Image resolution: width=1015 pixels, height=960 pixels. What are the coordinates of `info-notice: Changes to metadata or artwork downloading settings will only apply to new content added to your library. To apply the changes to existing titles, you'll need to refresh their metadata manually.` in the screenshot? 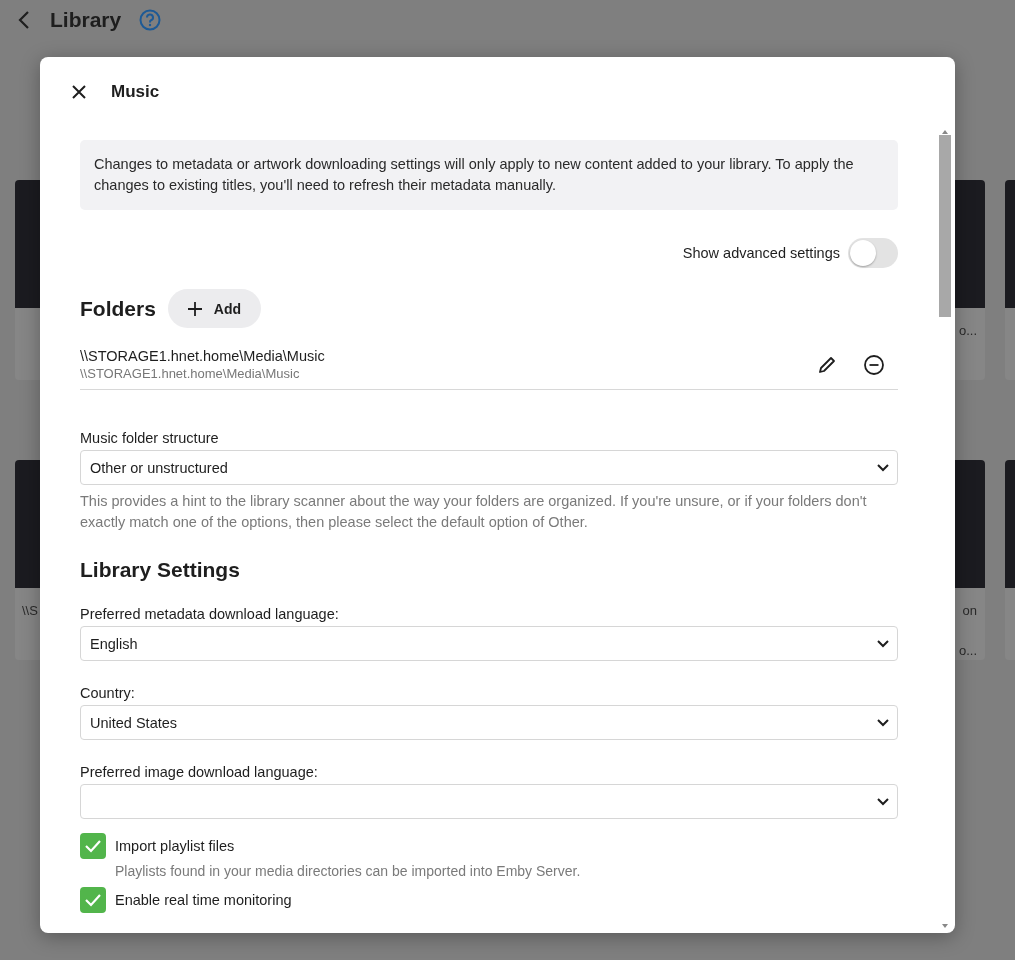 It's located at (489, 175).